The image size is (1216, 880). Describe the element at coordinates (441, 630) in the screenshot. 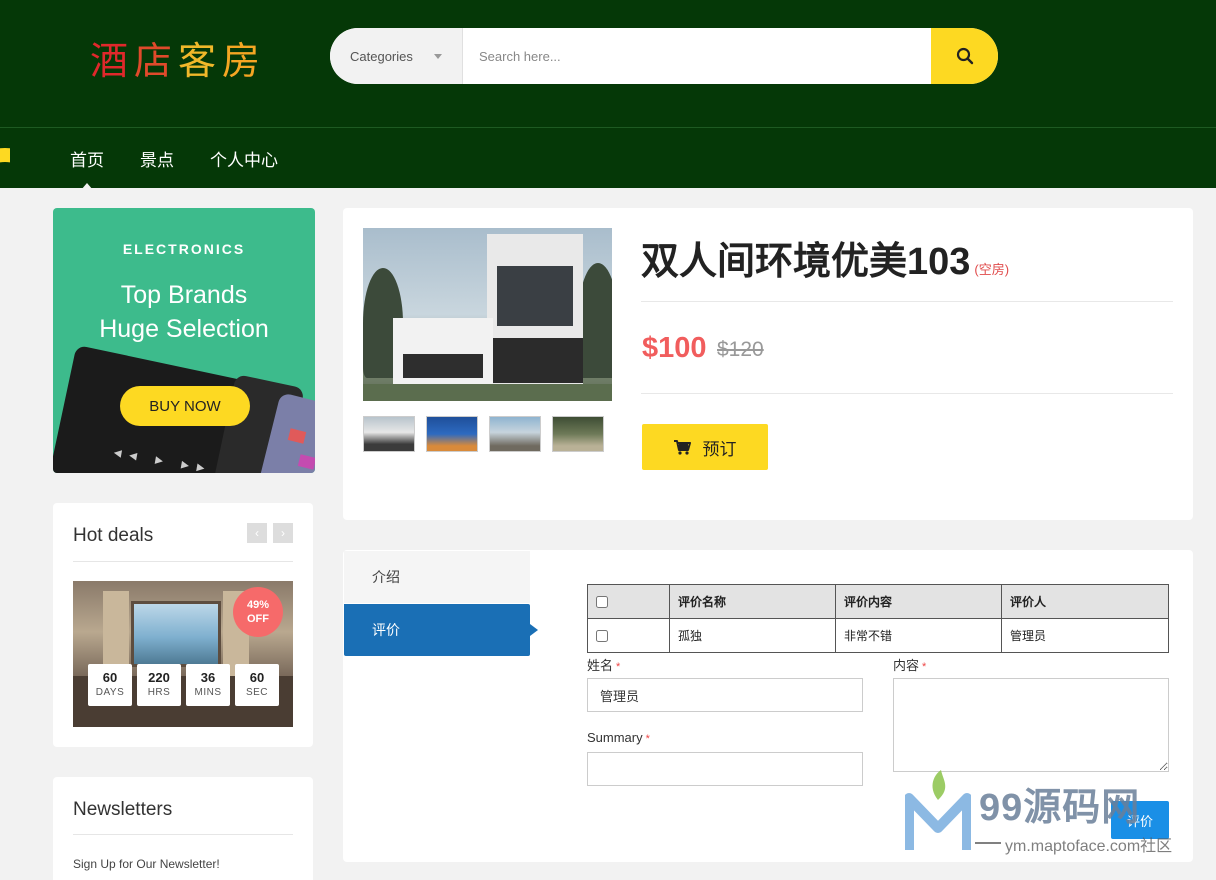

I see `tab-review: 评价` at that location.